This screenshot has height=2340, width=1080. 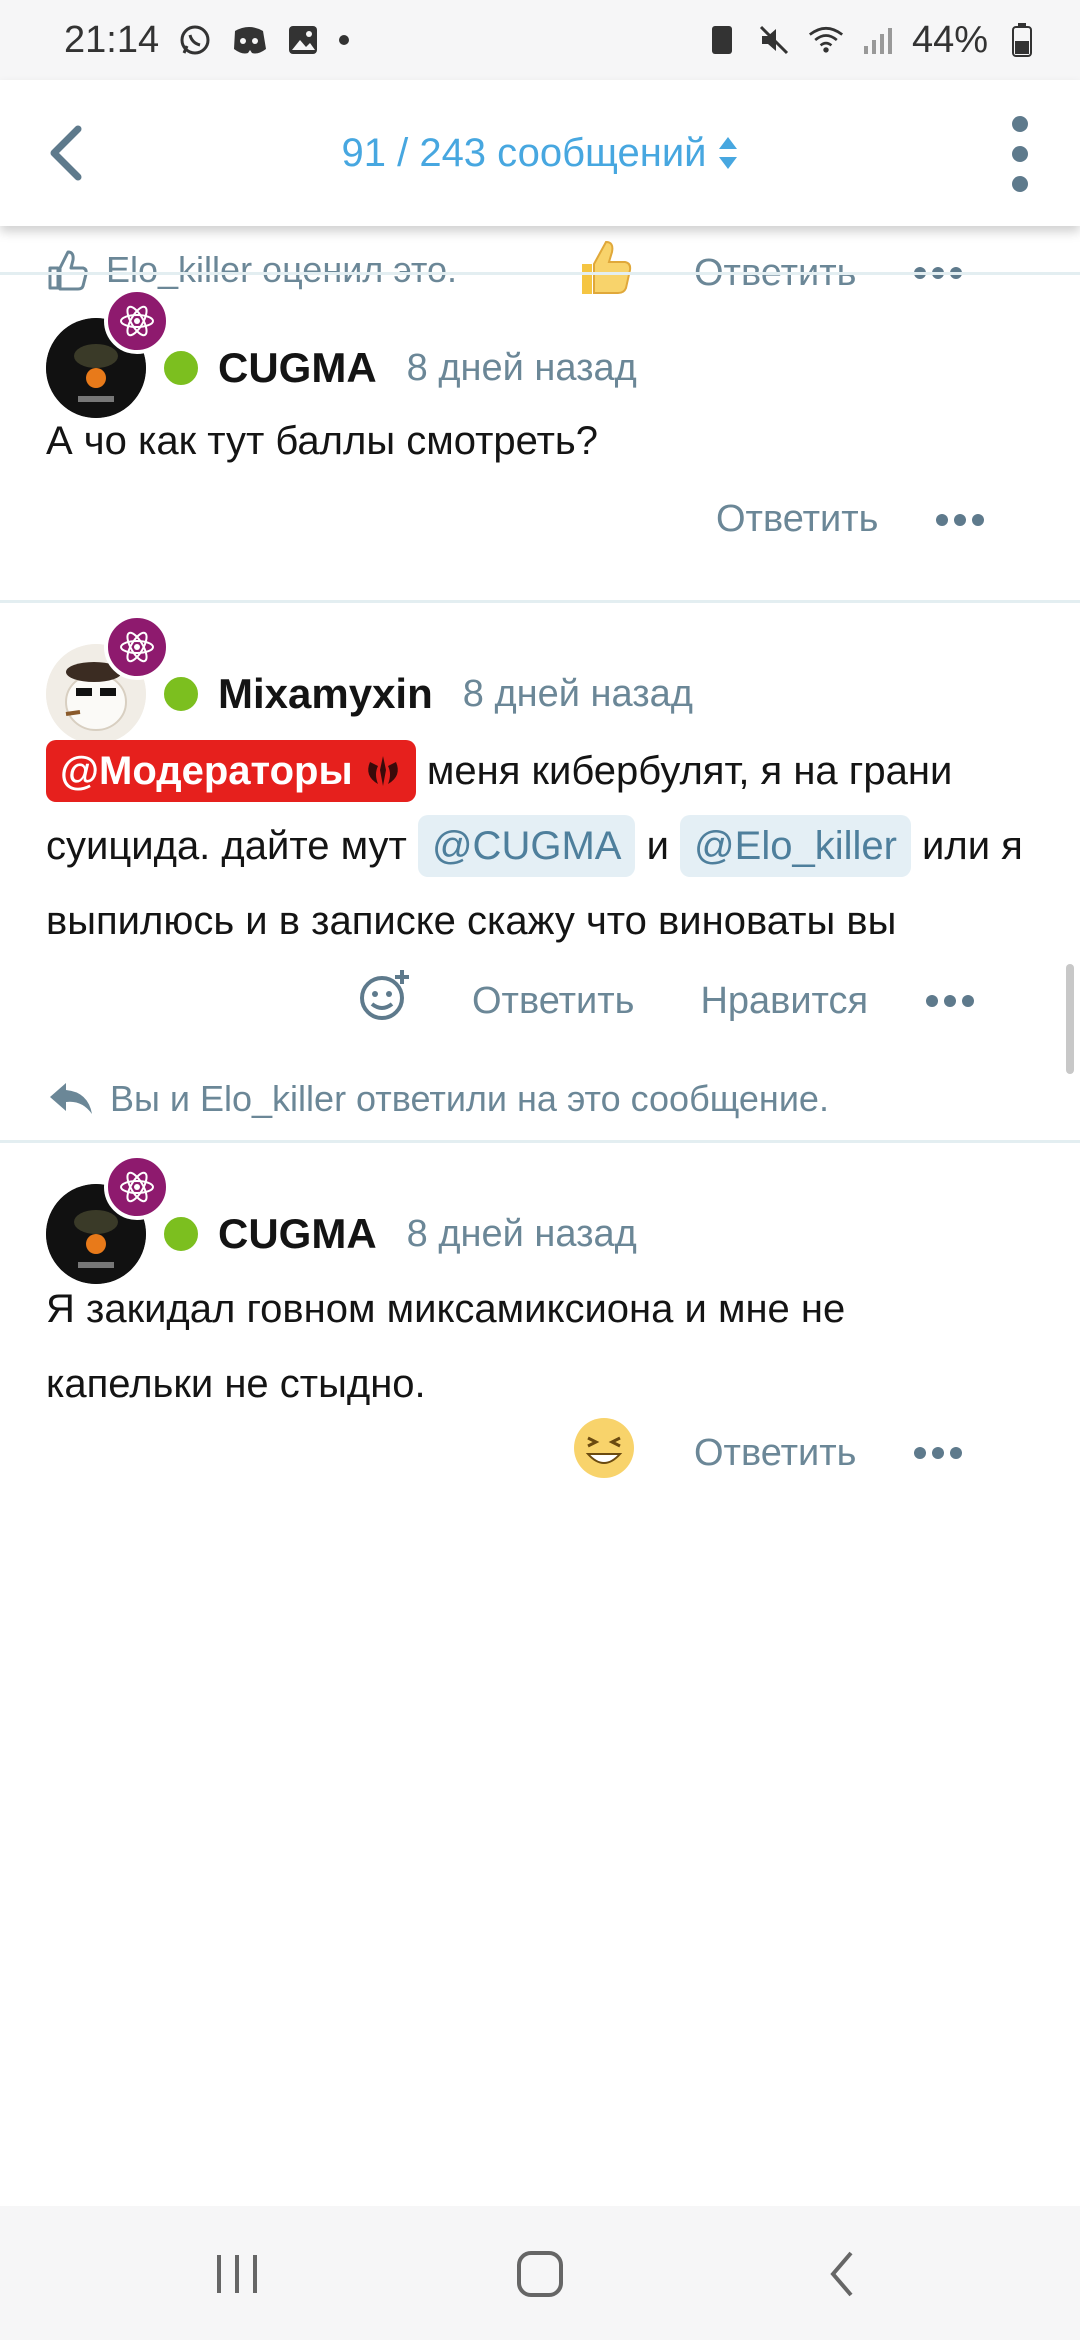 I want to click on thumbs-up-icon, so click(x=68, y=270).